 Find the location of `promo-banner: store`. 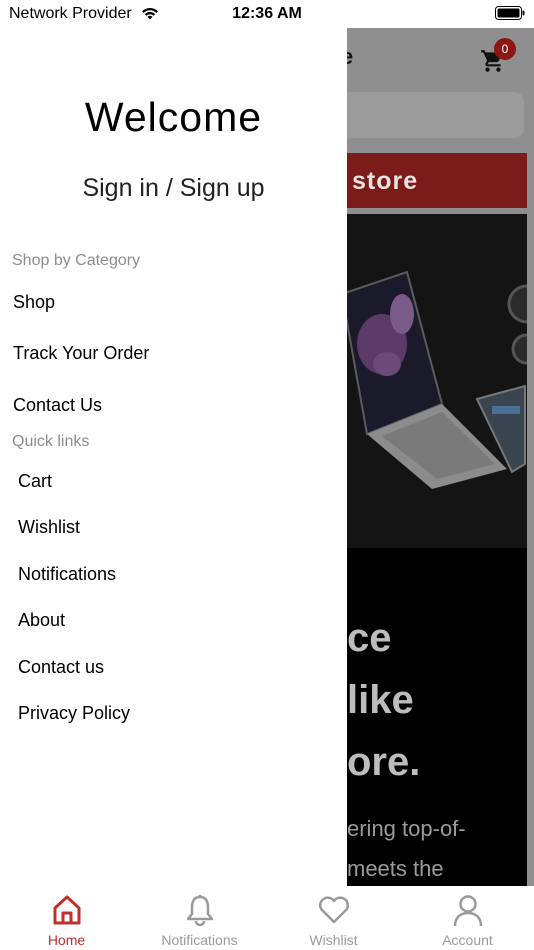

promo-banner: store is located at coordinates (437, 180).